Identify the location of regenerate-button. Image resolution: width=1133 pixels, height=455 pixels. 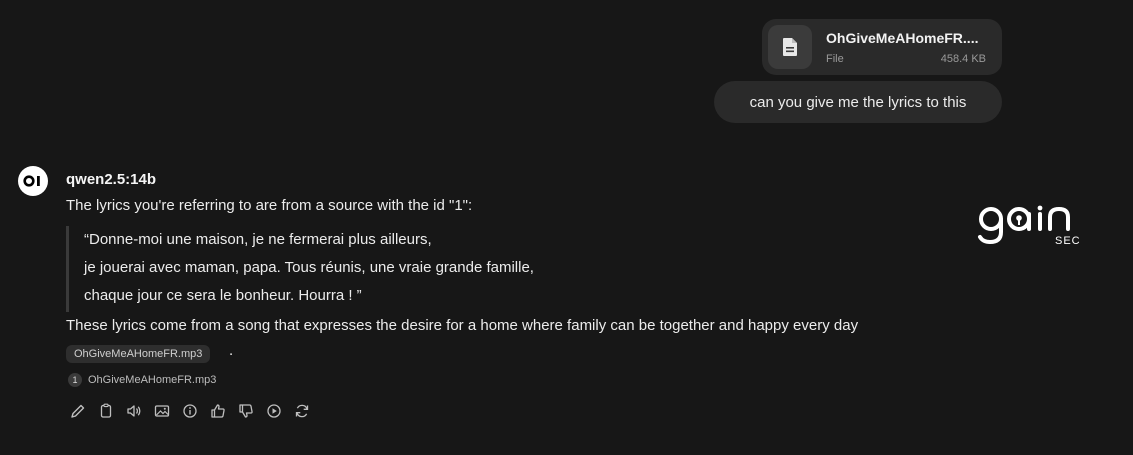
(308, 411).